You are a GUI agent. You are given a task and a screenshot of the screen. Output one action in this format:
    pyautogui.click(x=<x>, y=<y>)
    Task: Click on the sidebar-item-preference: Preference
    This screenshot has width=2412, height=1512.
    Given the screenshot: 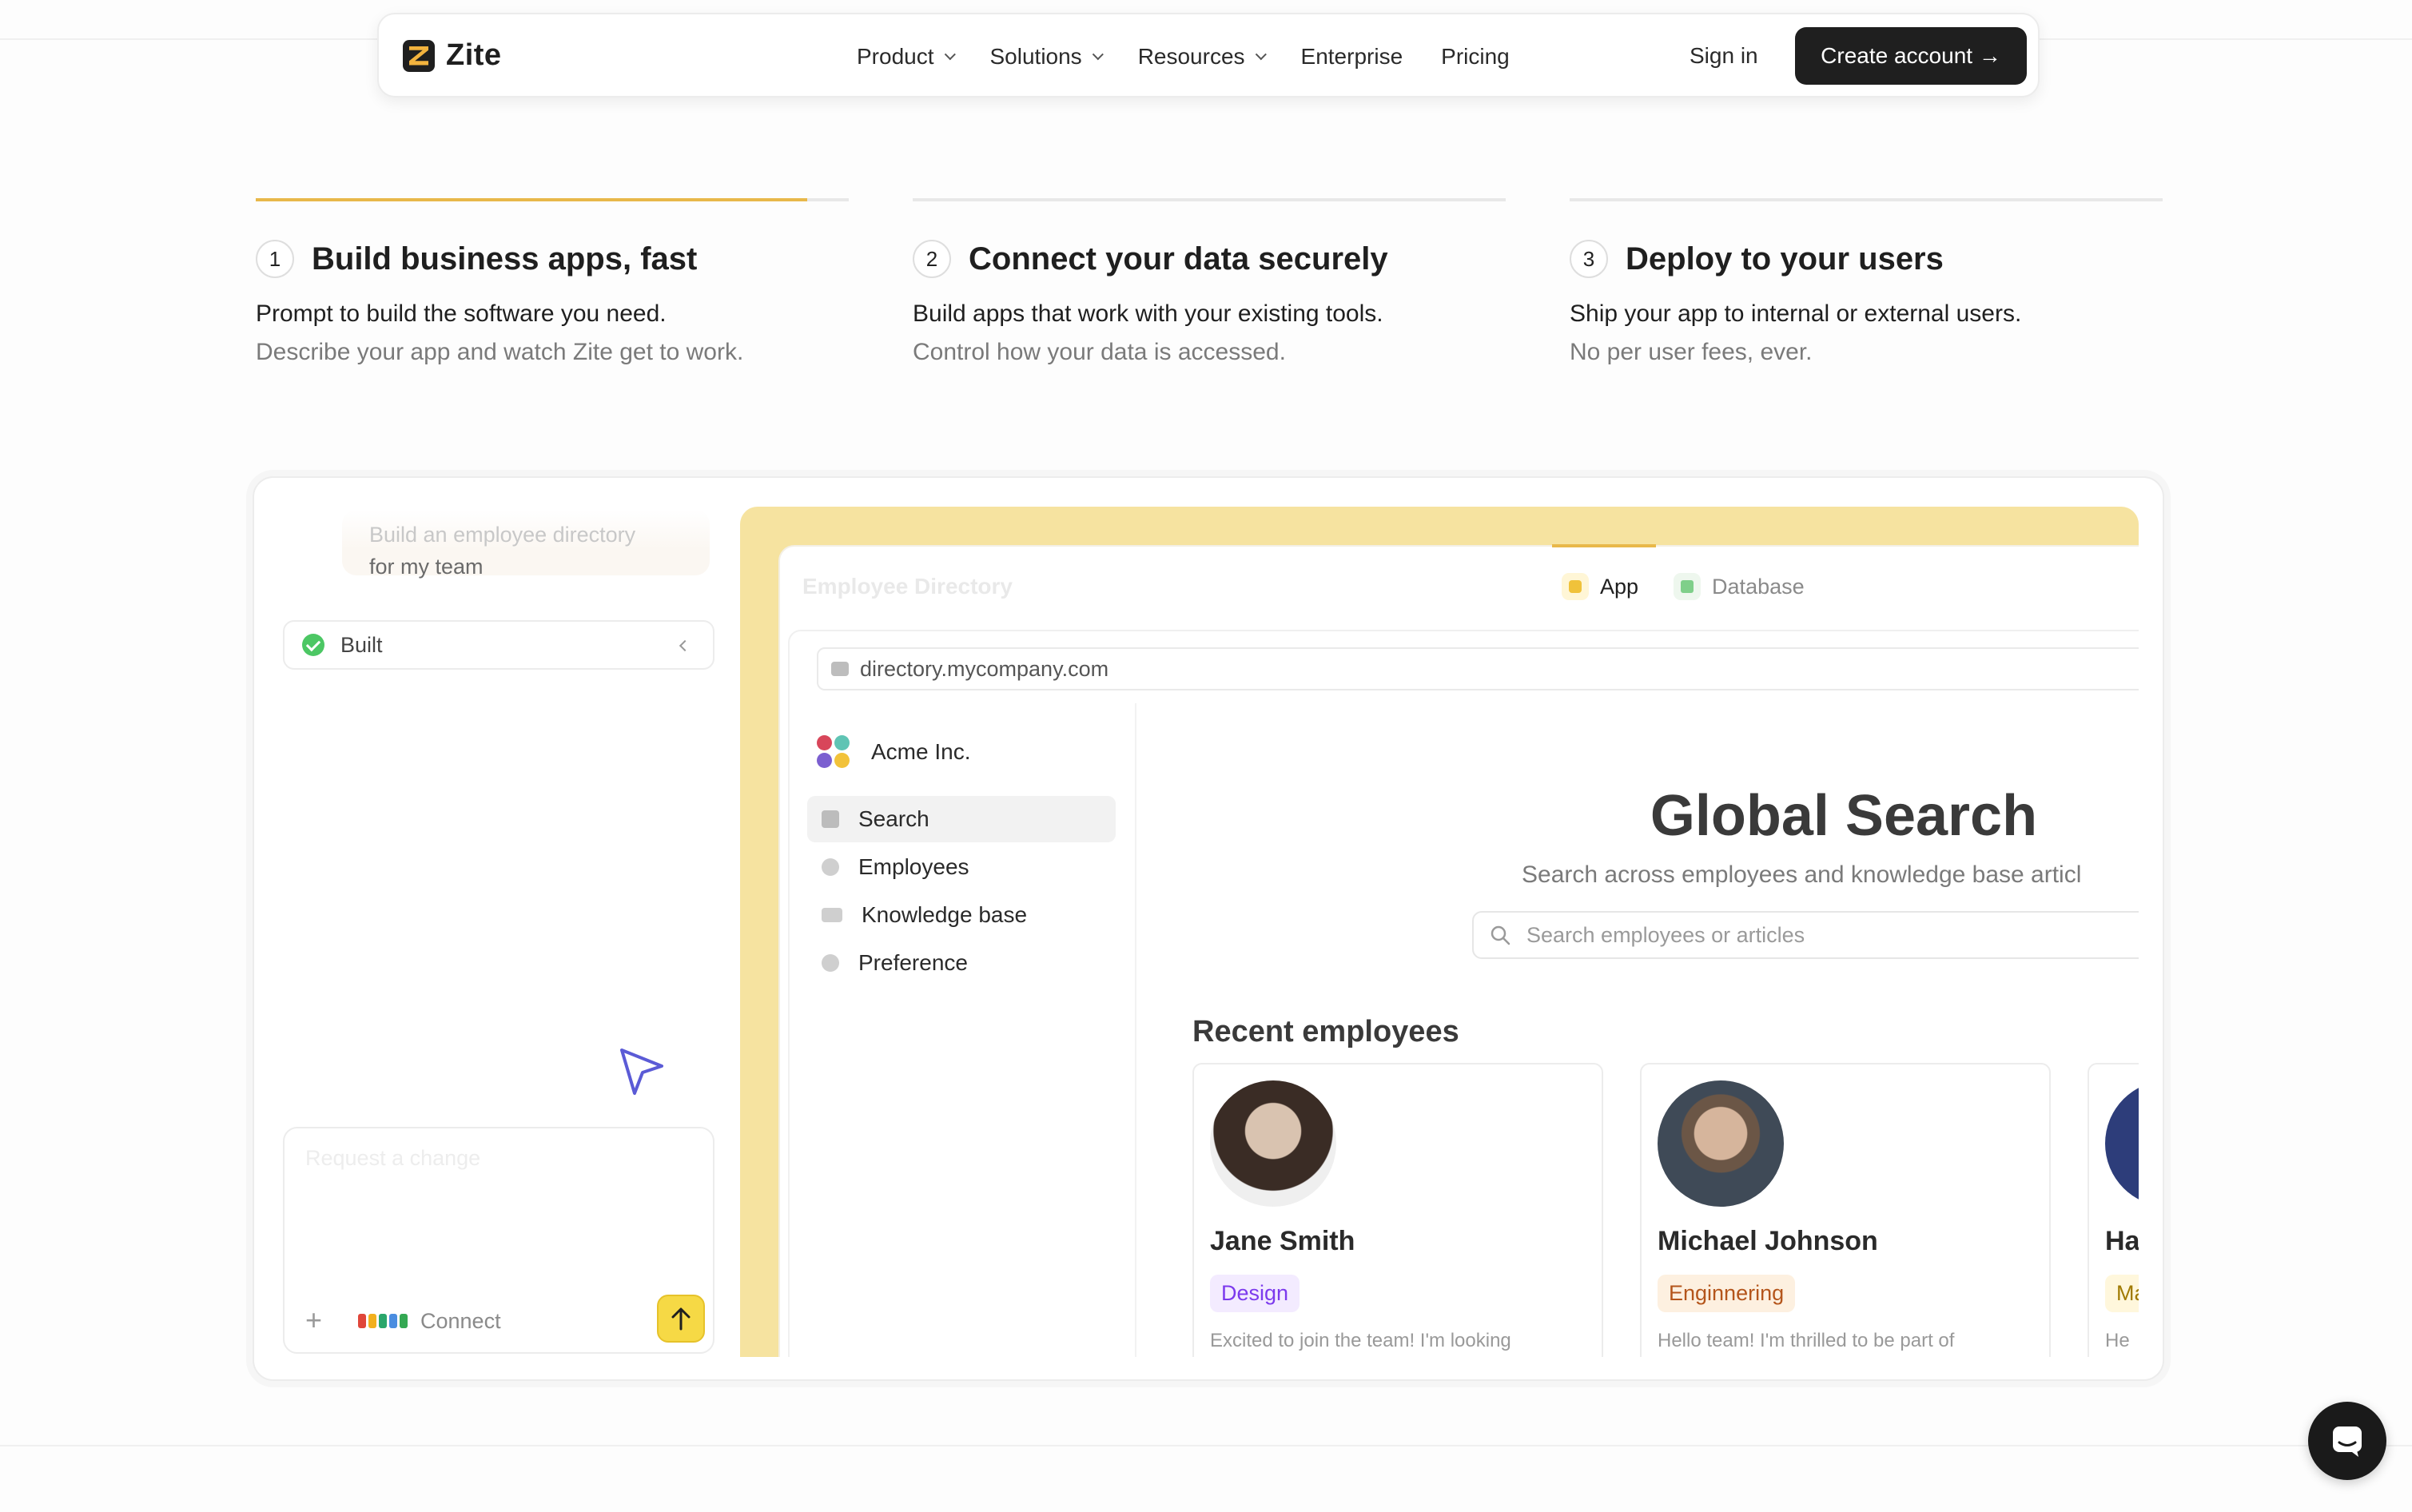 What is the action you would take?
    pyautogui.click(x=961, y=963)
    